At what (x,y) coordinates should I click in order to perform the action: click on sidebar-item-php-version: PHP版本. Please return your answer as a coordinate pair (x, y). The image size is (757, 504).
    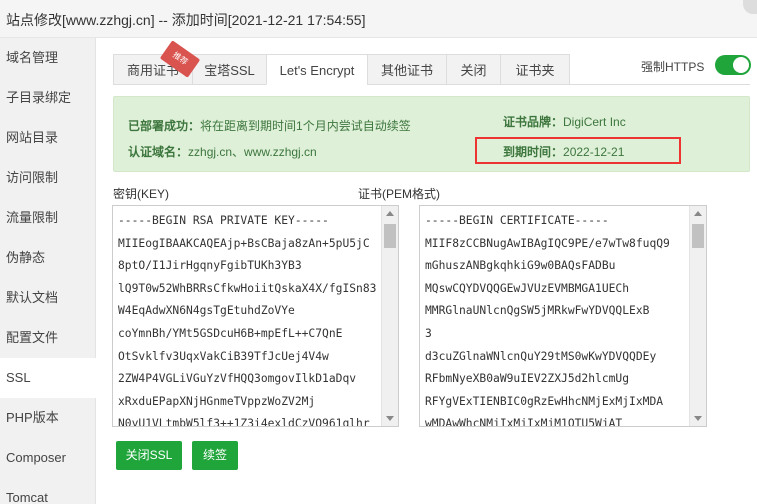
    Looking at the image, I should click on (48, 418).